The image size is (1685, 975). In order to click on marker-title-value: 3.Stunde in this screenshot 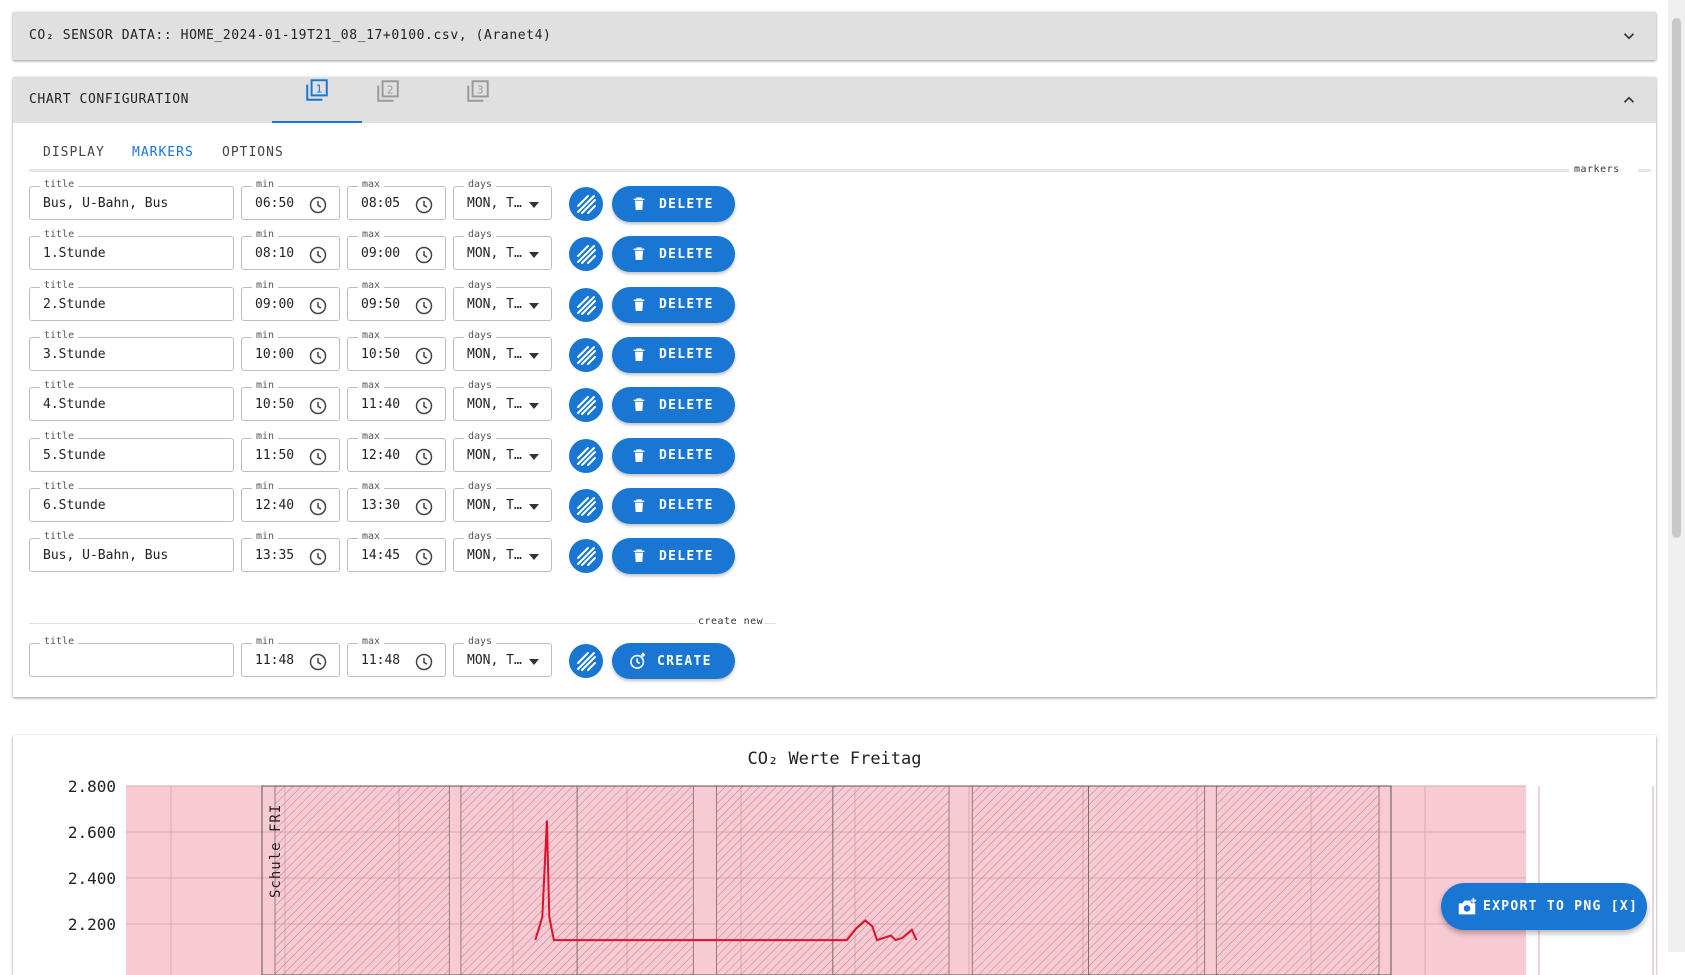, I will do `click(74, 354)`.